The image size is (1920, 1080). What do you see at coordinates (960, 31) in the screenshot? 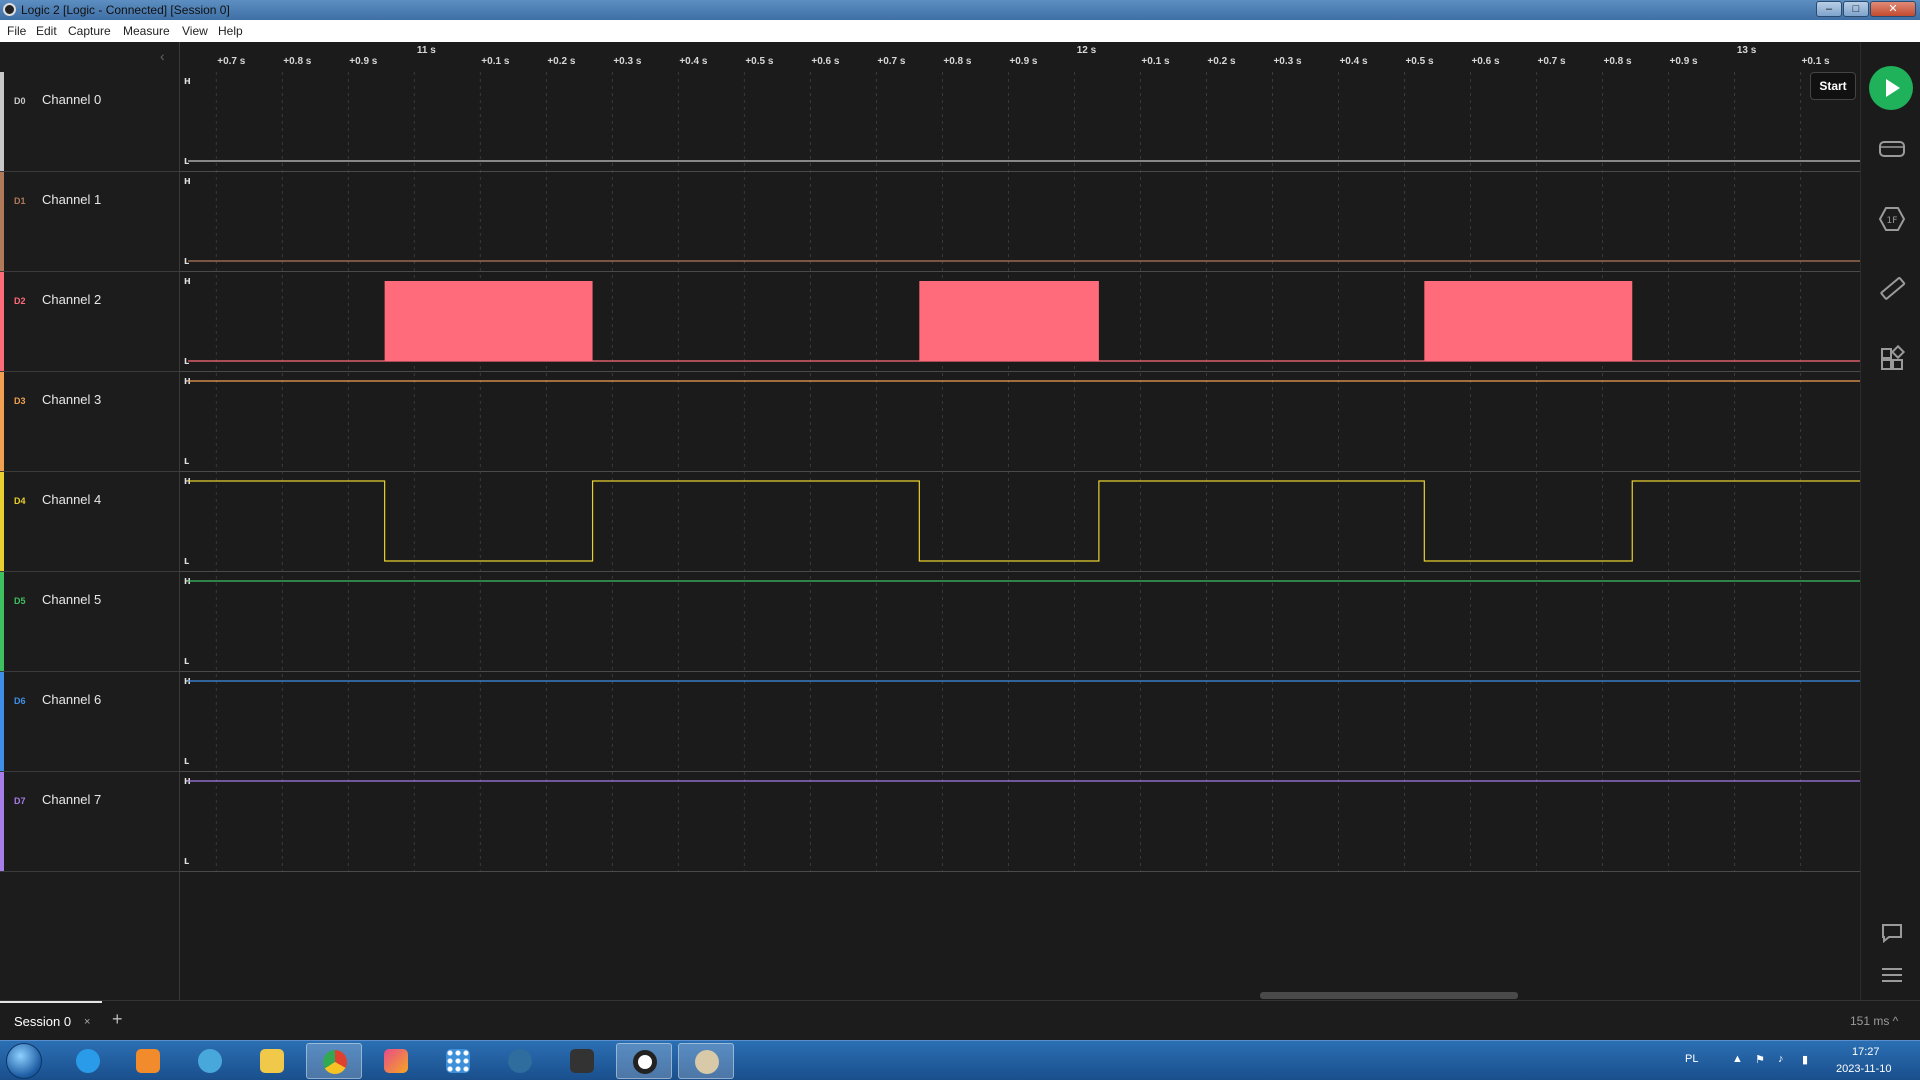
I see `menu-bar: File Edit Capture Measure View Help` at bounding box center [960, 31].